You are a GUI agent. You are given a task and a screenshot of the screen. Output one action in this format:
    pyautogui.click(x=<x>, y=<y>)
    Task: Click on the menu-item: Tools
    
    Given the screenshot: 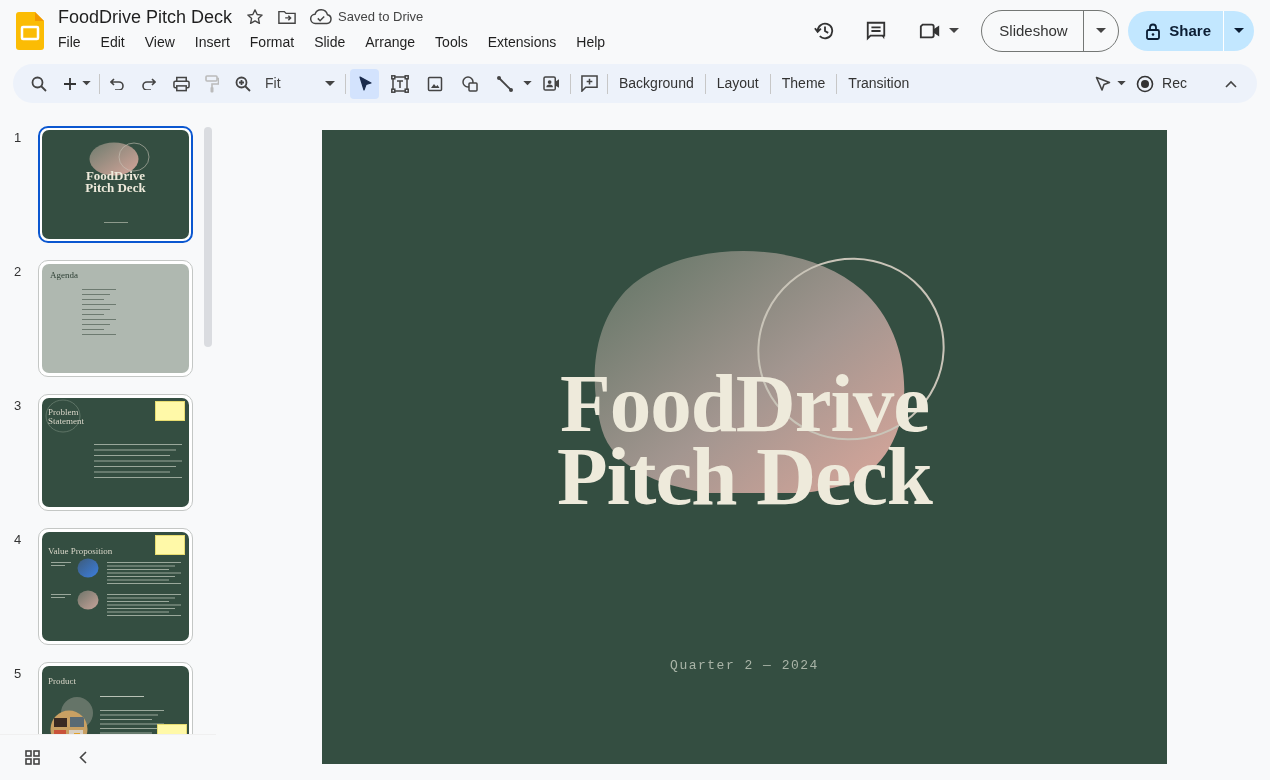 What is the action you would take?
    pyautogui.click(x=451, y=42)
    